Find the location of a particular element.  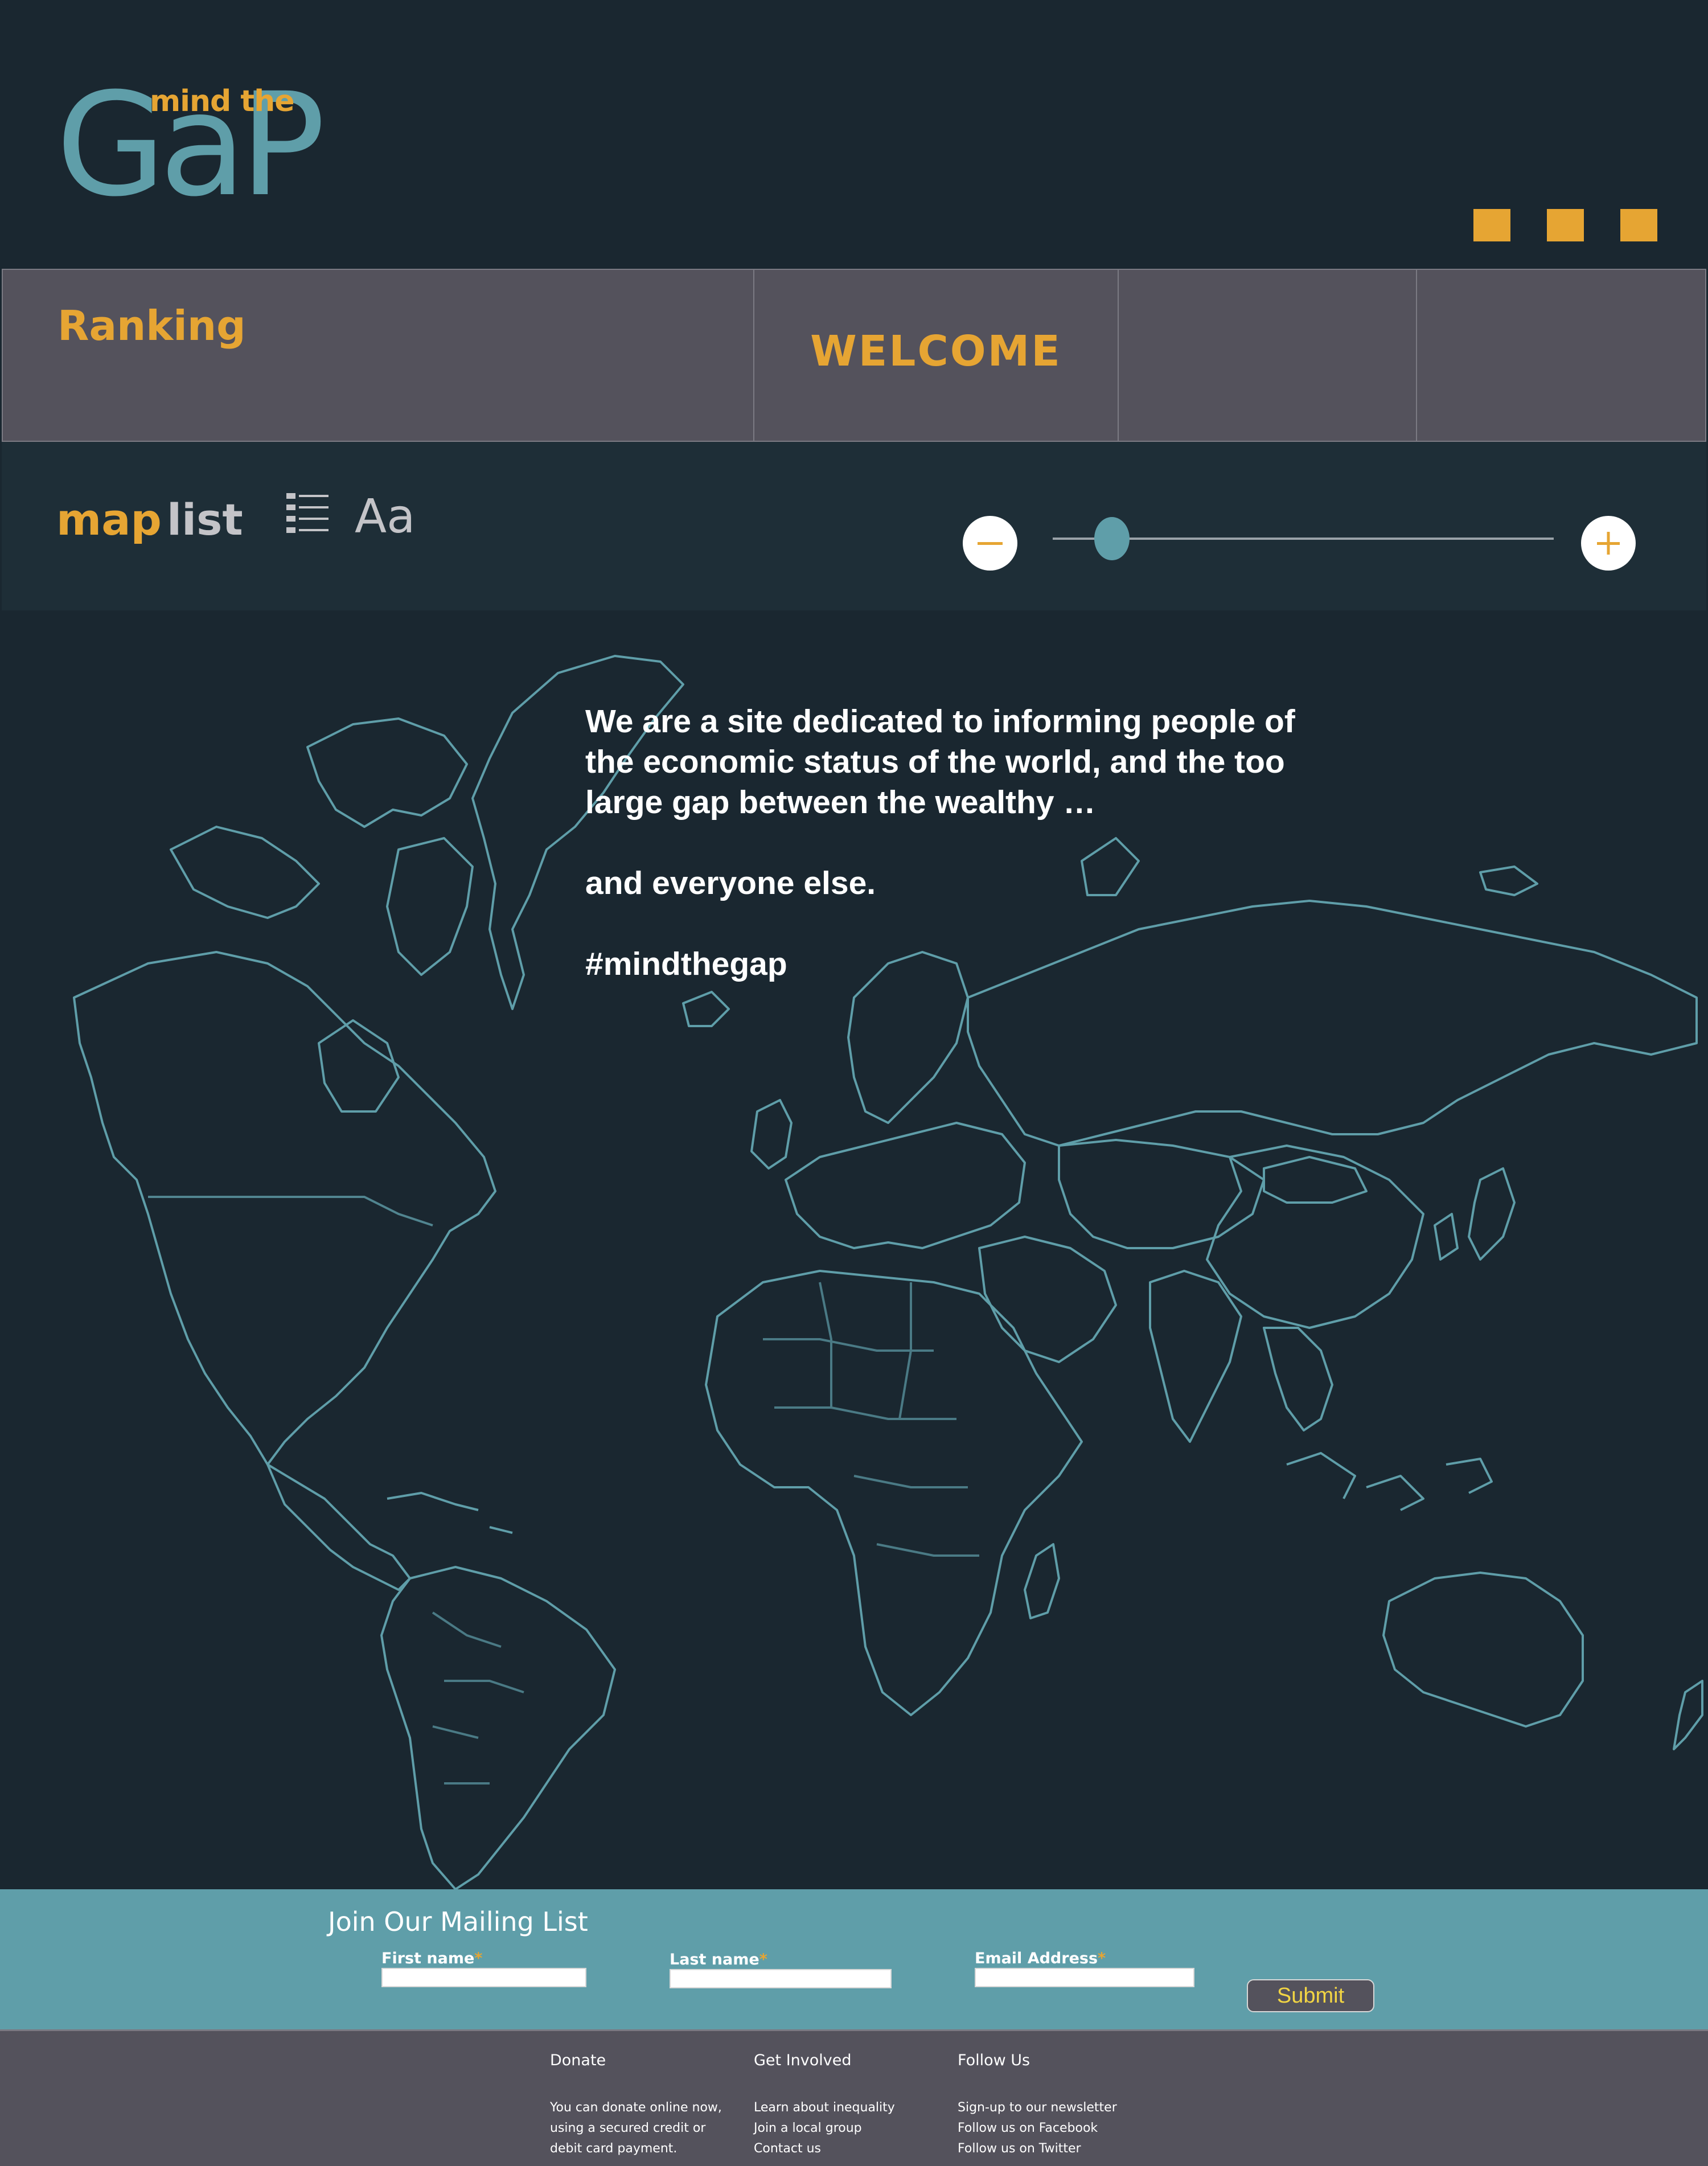

map-region-india is located at coordinates (1195, 1356).